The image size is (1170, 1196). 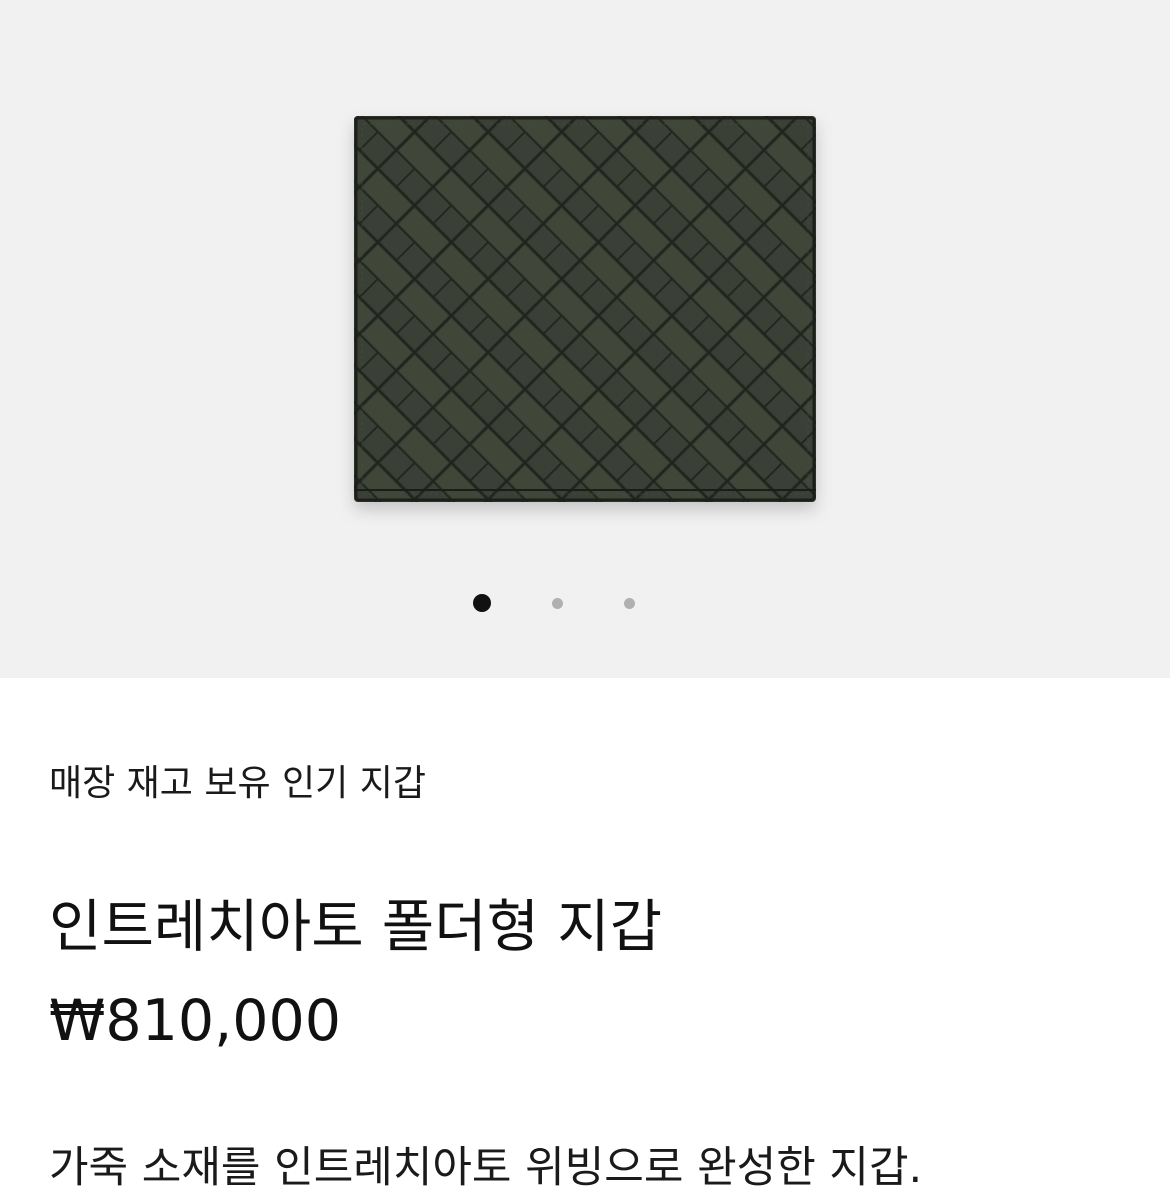 What do you see at coordinates (356, 927) in the screenshot?
I see `product-title: 인트레치아토 폴더형 지갑` at bounding box center [356, 927].